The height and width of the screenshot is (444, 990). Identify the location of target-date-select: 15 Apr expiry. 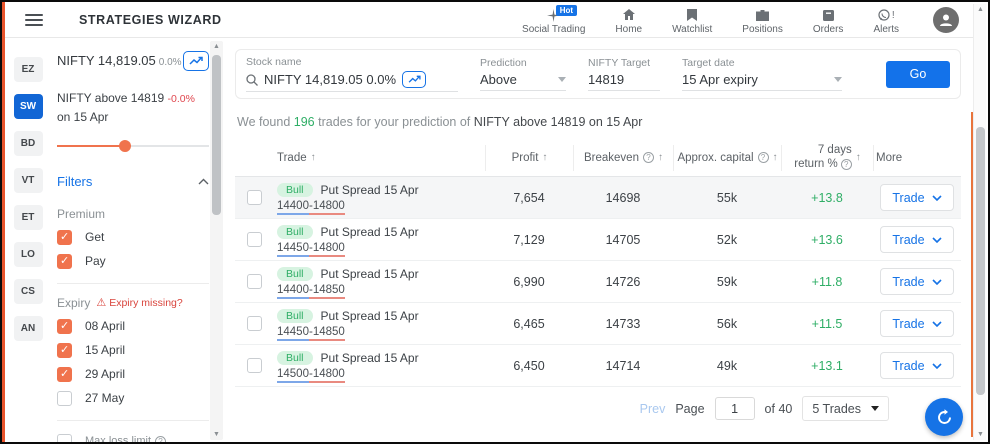
(762, 81).